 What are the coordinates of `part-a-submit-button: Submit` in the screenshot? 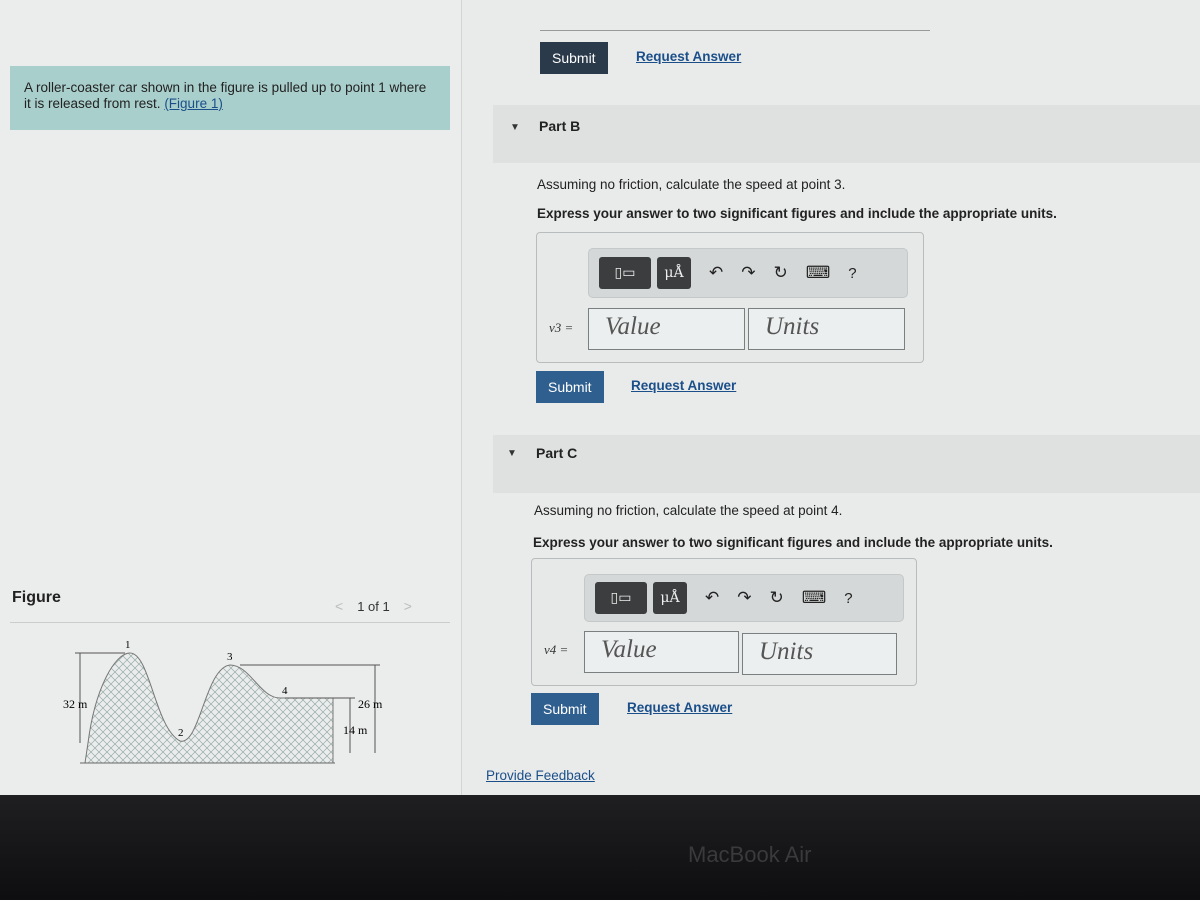 It's located at (574, 58).